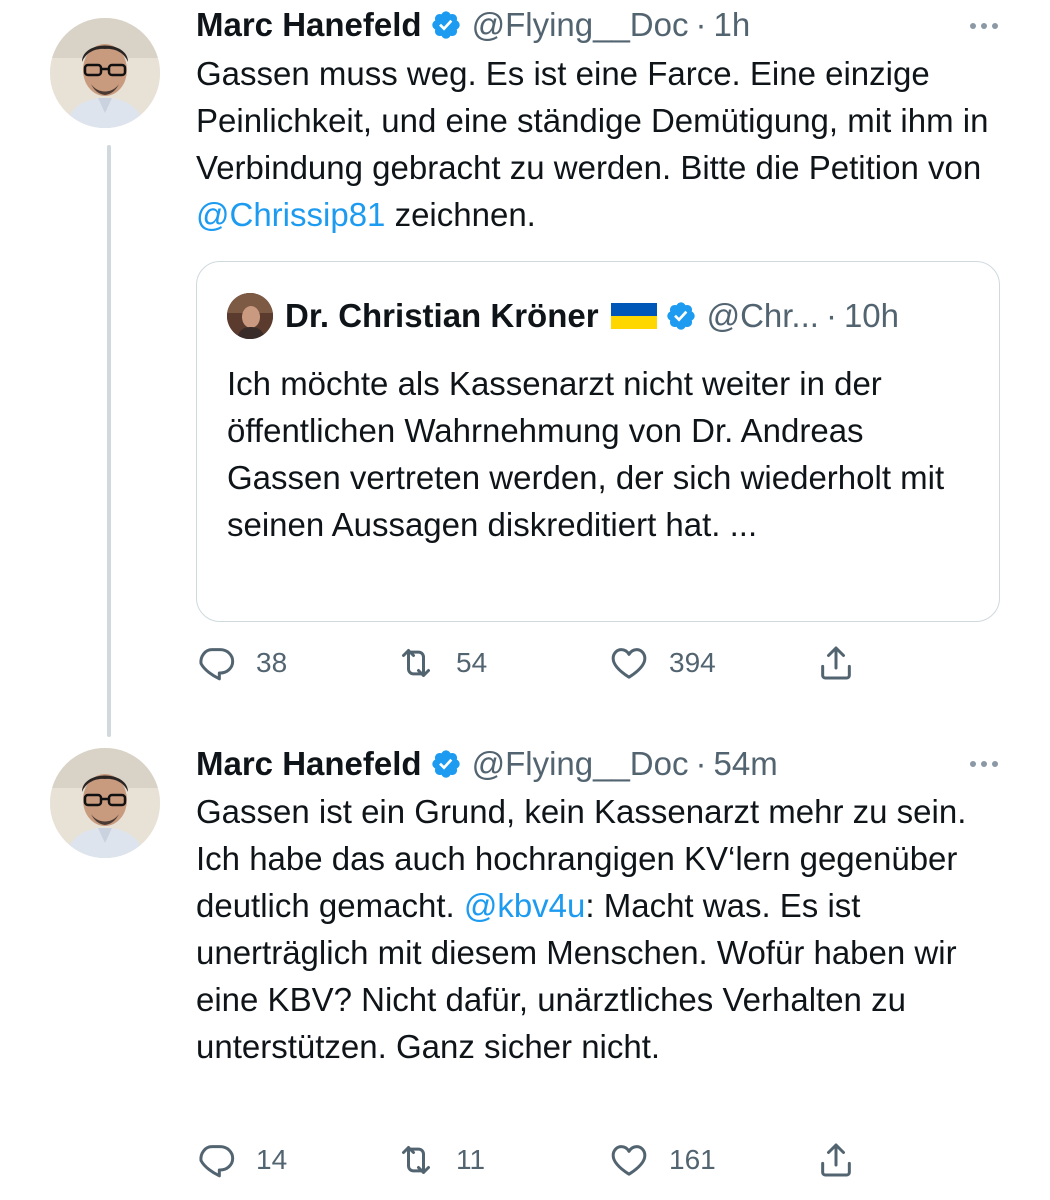 The image size is (1050, 1200). Describe the element at coordinates (460, 214) in the screenshot. I see `tweet-text-part: zeichnen.` at that location.